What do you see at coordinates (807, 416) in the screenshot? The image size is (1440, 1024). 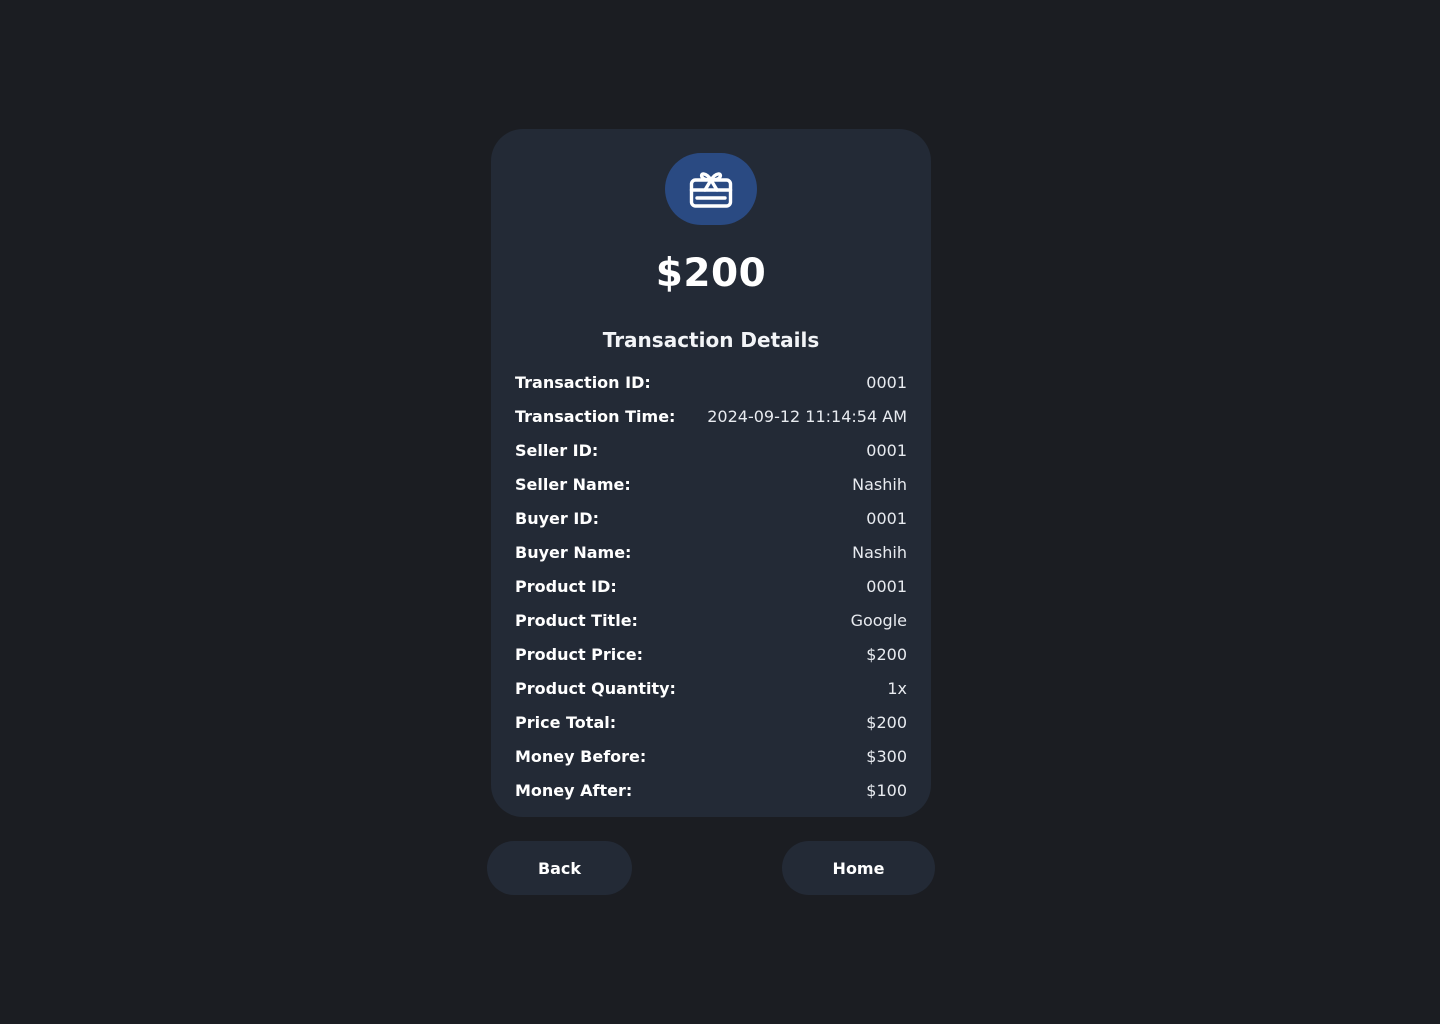 I see `detail-value: 2024-09-12 11:14:54 AM` at bounding box center [807, 416].